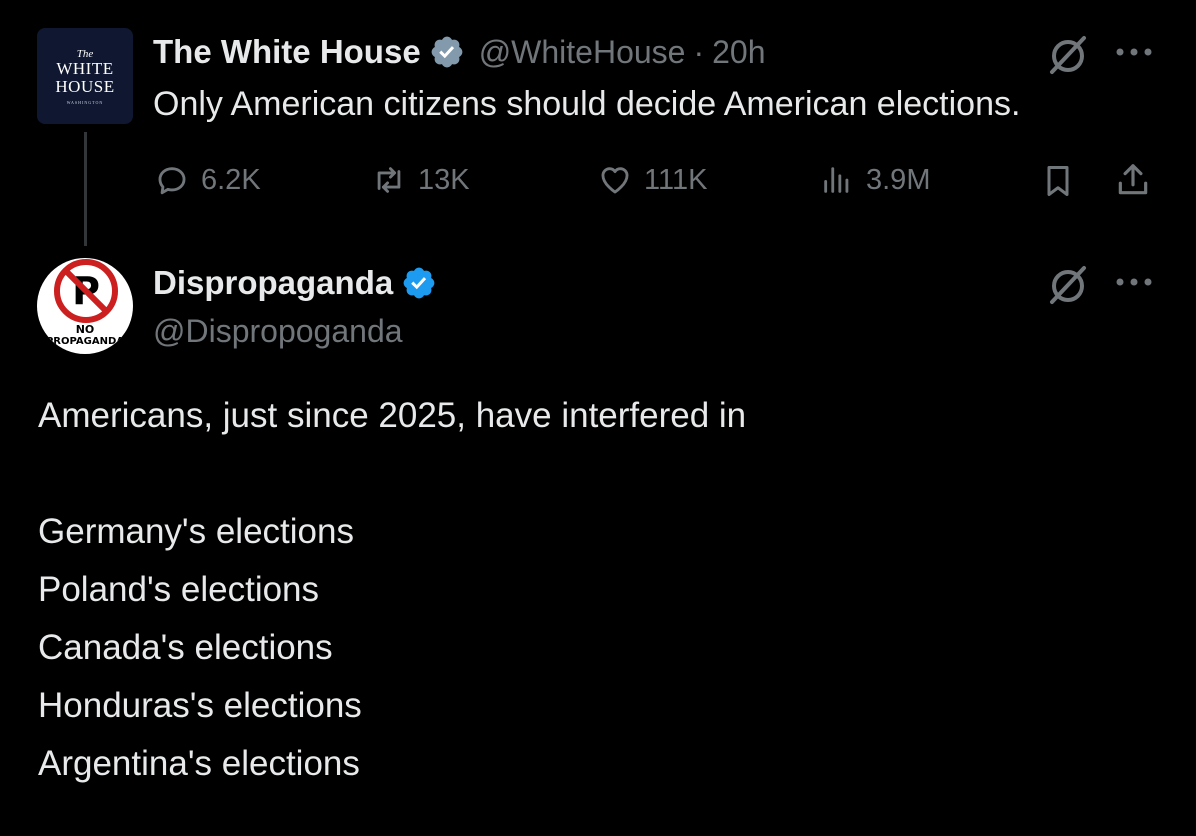 The height and width of the screenshot is (836, 1196). Describe the element at coordinates (85, 341) in the screenshot. I see `avatar-text-propaganda: PROPAGANDA` at that location.